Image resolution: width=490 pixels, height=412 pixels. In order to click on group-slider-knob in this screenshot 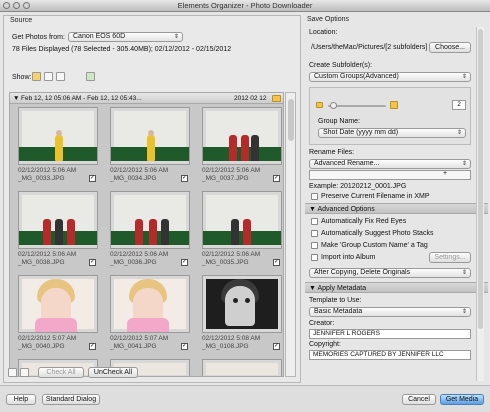, I will do `click(333, 105)`.